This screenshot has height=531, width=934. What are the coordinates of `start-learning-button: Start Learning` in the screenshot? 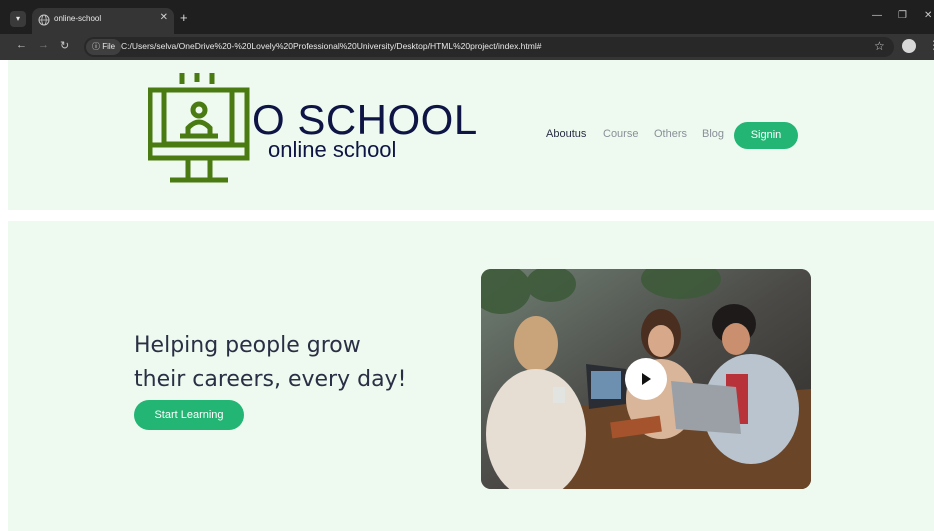 It's located at (189, 415).